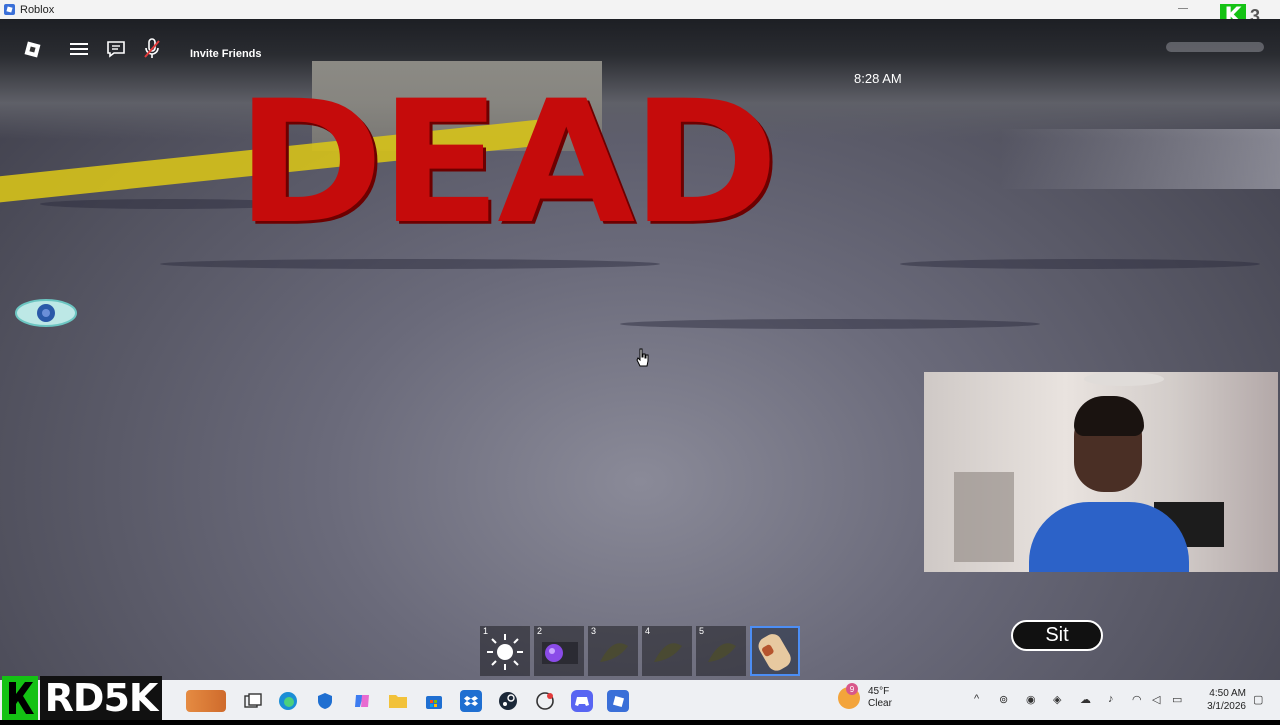 Image resolution: width=1280 pixels, height=725 pixels. Describe the element at coordinates (116, 49) in the screenshot. I see `chat-icon` at that location.